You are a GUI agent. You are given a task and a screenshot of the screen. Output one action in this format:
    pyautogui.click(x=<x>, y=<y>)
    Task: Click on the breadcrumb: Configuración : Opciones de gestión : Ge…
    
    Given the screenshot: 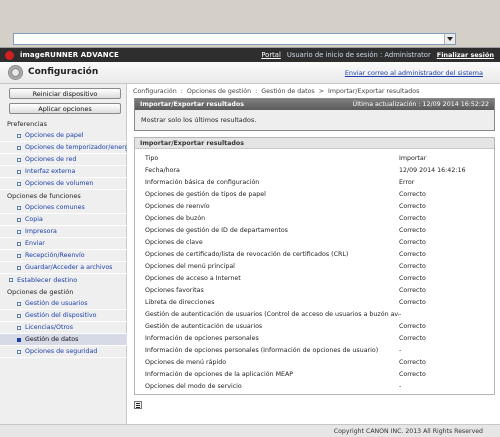 What is the action you would take?
    pyautogui.click(x=276, y=91)
    